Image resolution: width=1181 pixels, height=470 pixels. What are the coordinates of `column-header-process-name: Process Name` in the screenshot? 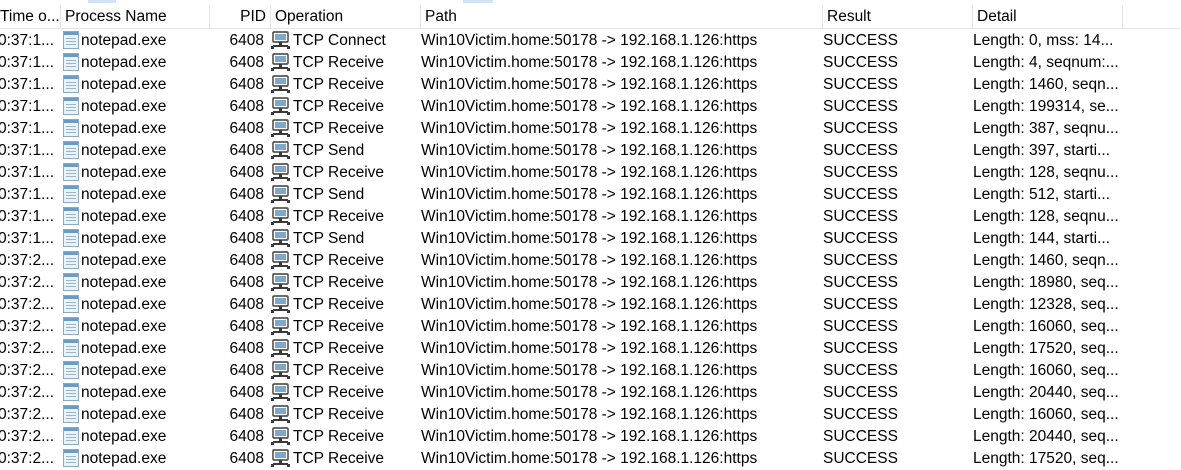 It's located at (135, 17).